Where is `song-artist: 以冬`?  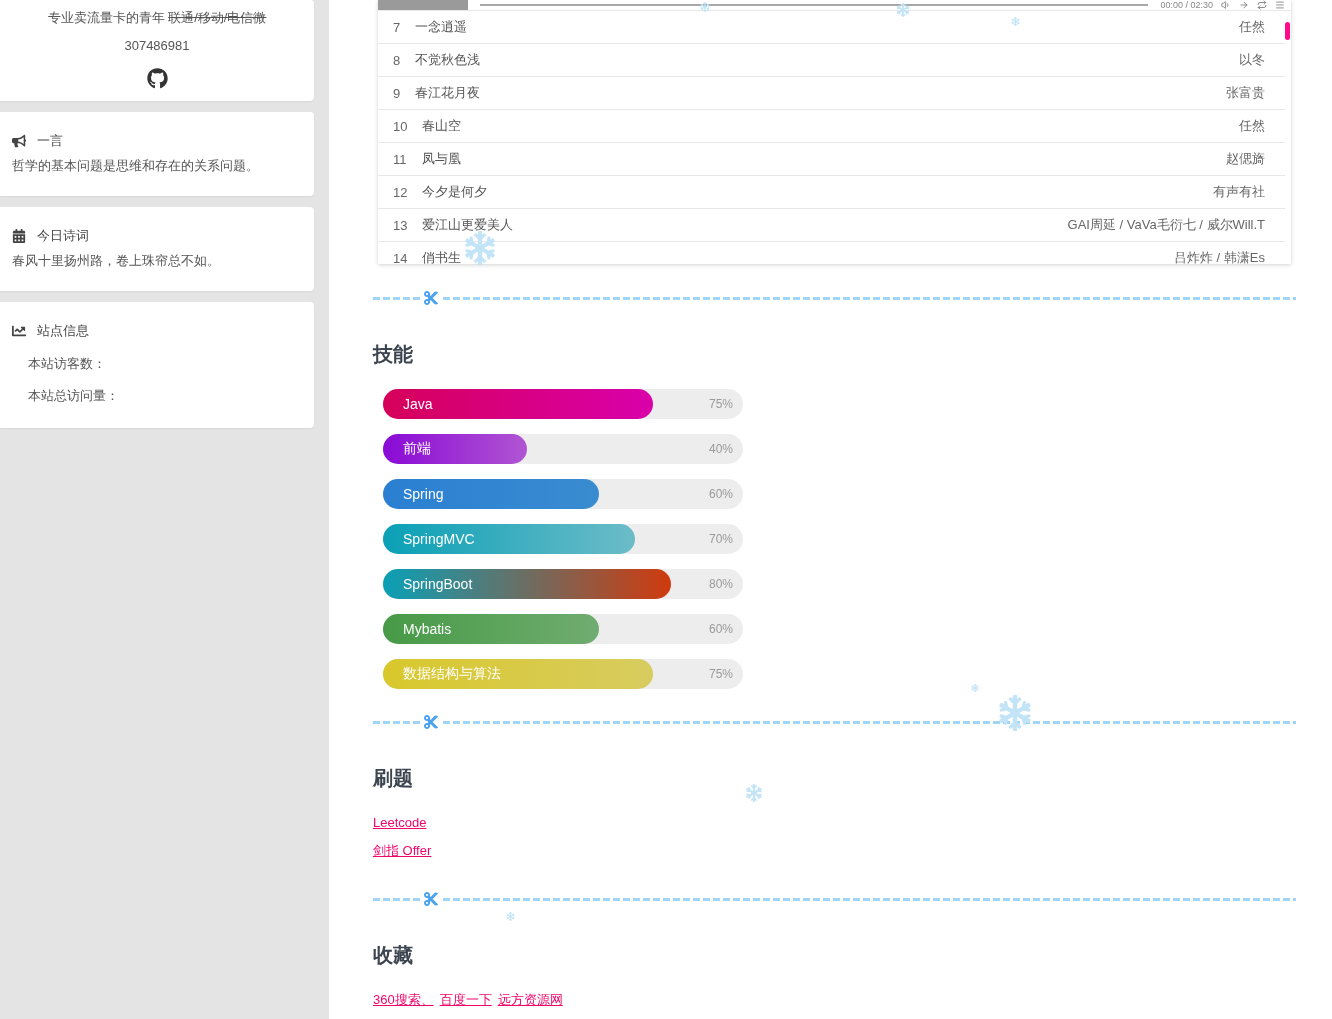
song-artist: 以冬 is located at coordinates (1252, 60).